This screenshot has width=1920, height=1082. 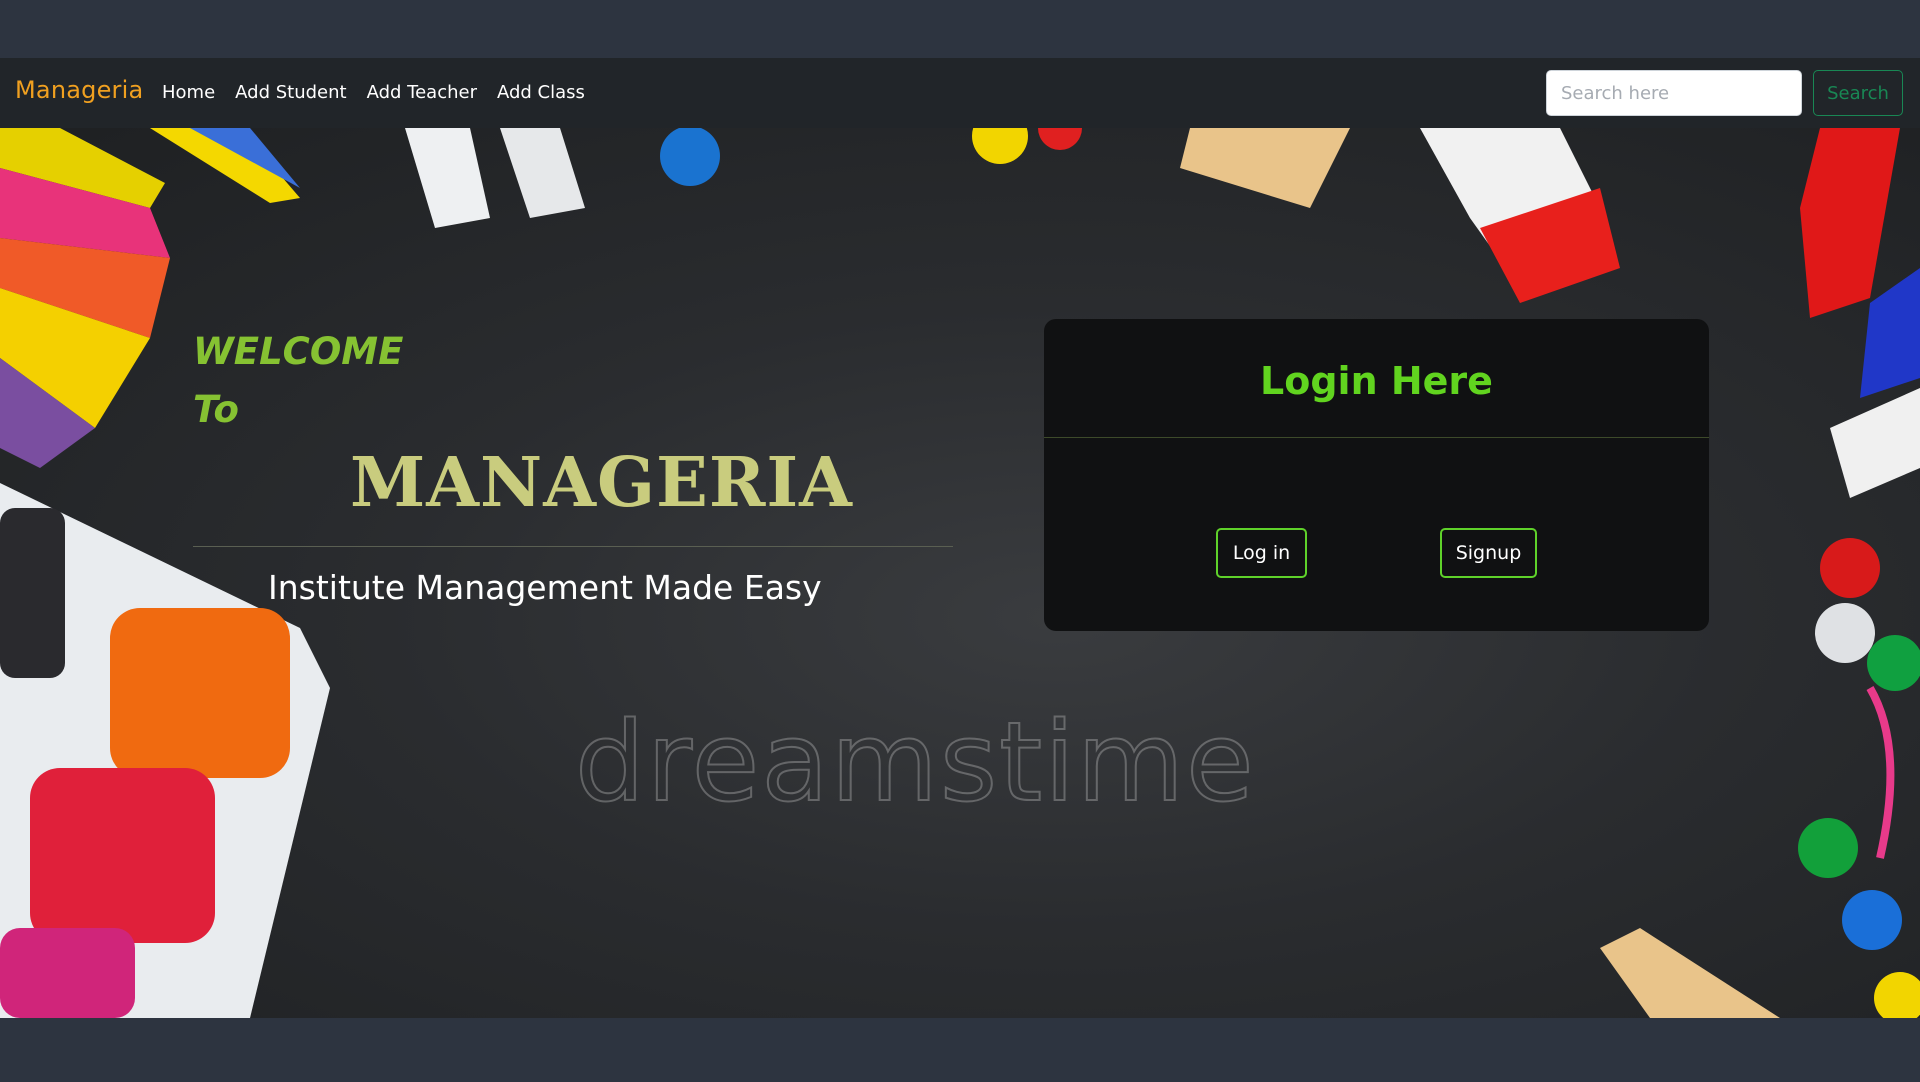 I want to click on nav-link-add-class: Add Class, so click(x=541, y=92).